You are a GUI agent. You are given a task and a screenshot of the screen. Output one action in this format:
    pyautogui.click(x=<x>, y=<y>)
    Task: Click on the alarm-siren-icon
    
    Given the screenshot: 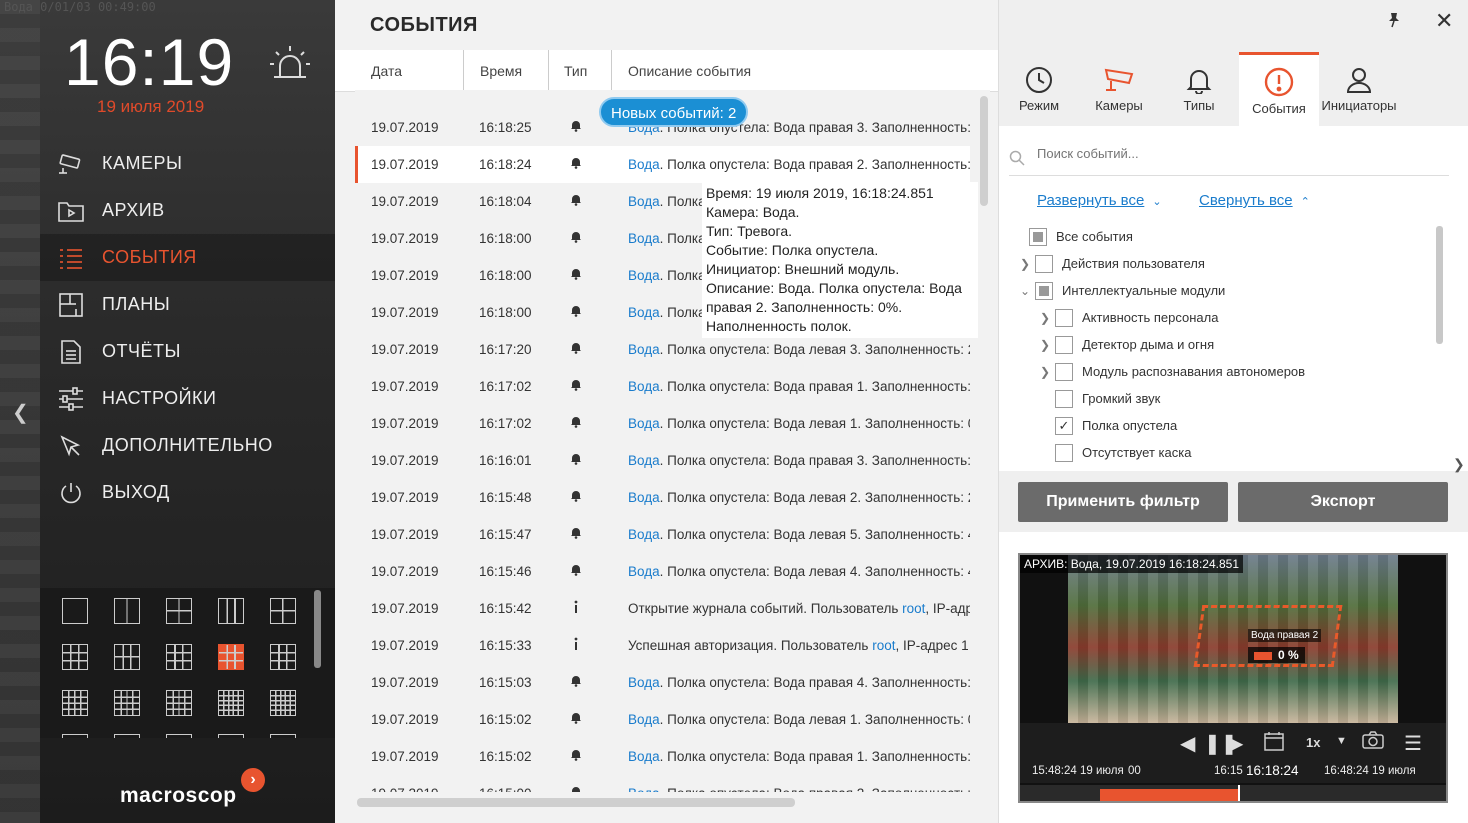 What is the action you would take?
    pyautogui.click(x=290, y=66)
    